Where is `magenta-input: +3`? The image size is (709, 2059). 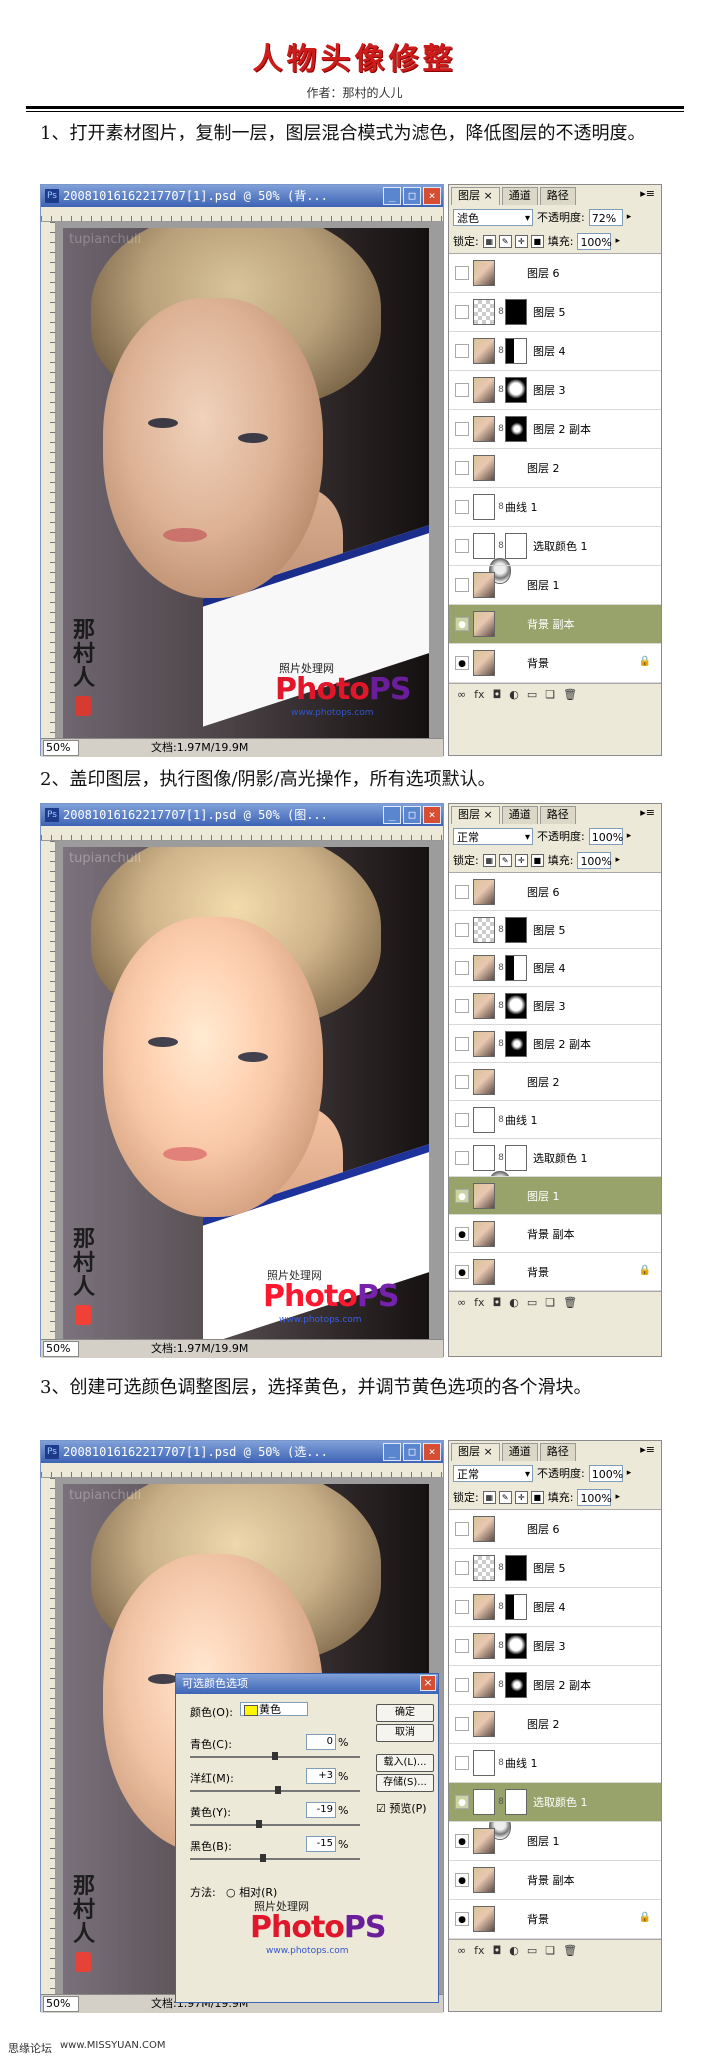
magenta-input: +3 is located at coordinates (321, 1776).